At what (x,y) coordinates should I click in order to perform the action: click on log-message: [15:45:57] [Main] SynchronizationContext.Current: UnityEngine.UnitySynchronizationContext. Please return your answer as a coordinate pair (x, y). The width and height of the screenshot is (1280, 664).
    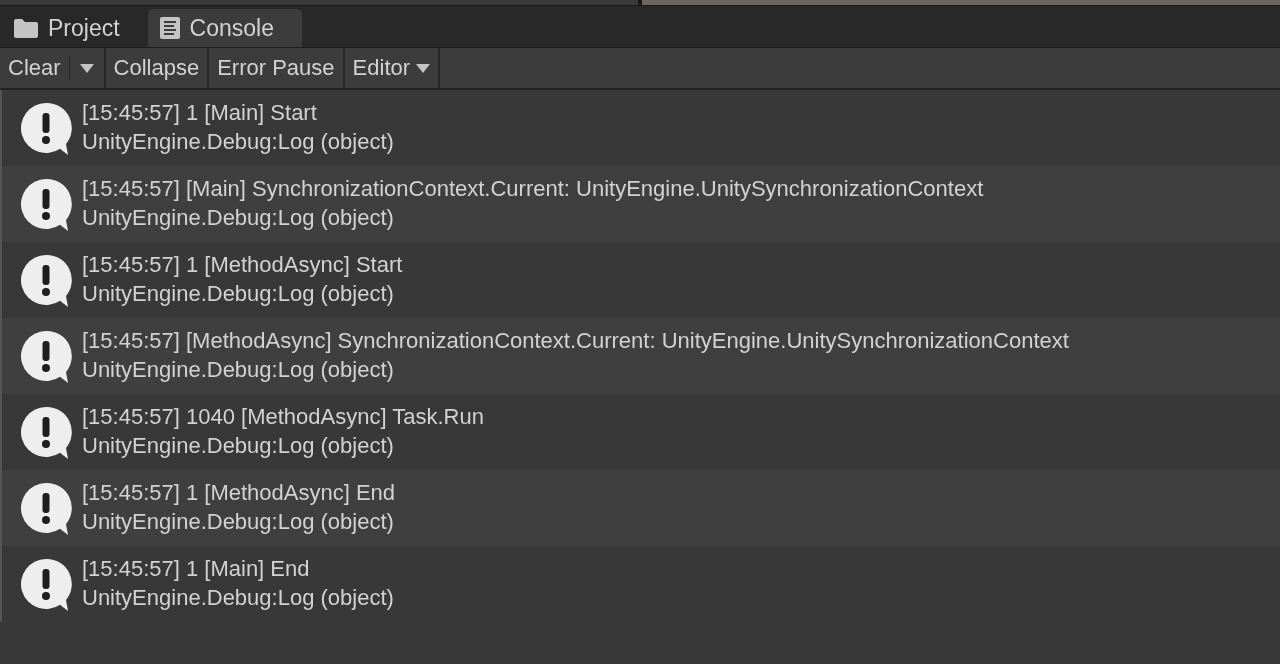
    Looking at the image, I should click on (533, 188).